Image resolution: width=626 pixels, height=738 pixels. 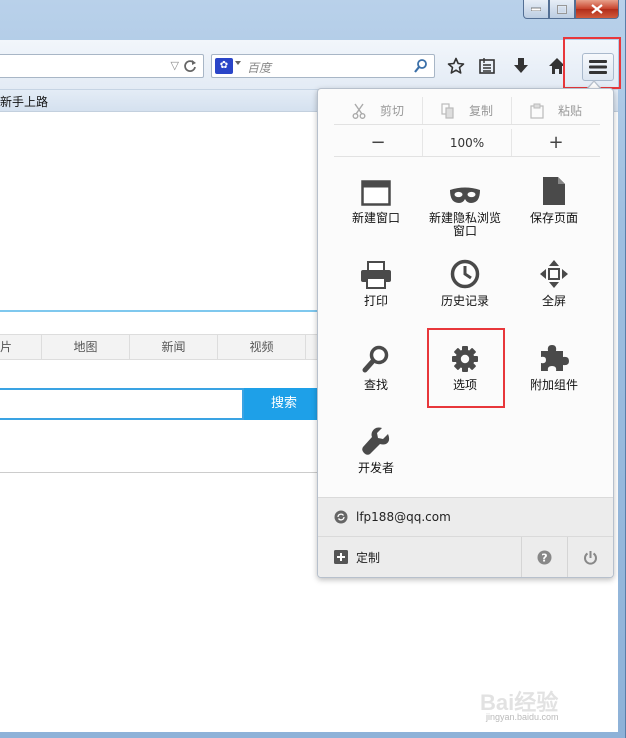 I want to click on sync-icon, so click(x=341, y=517).